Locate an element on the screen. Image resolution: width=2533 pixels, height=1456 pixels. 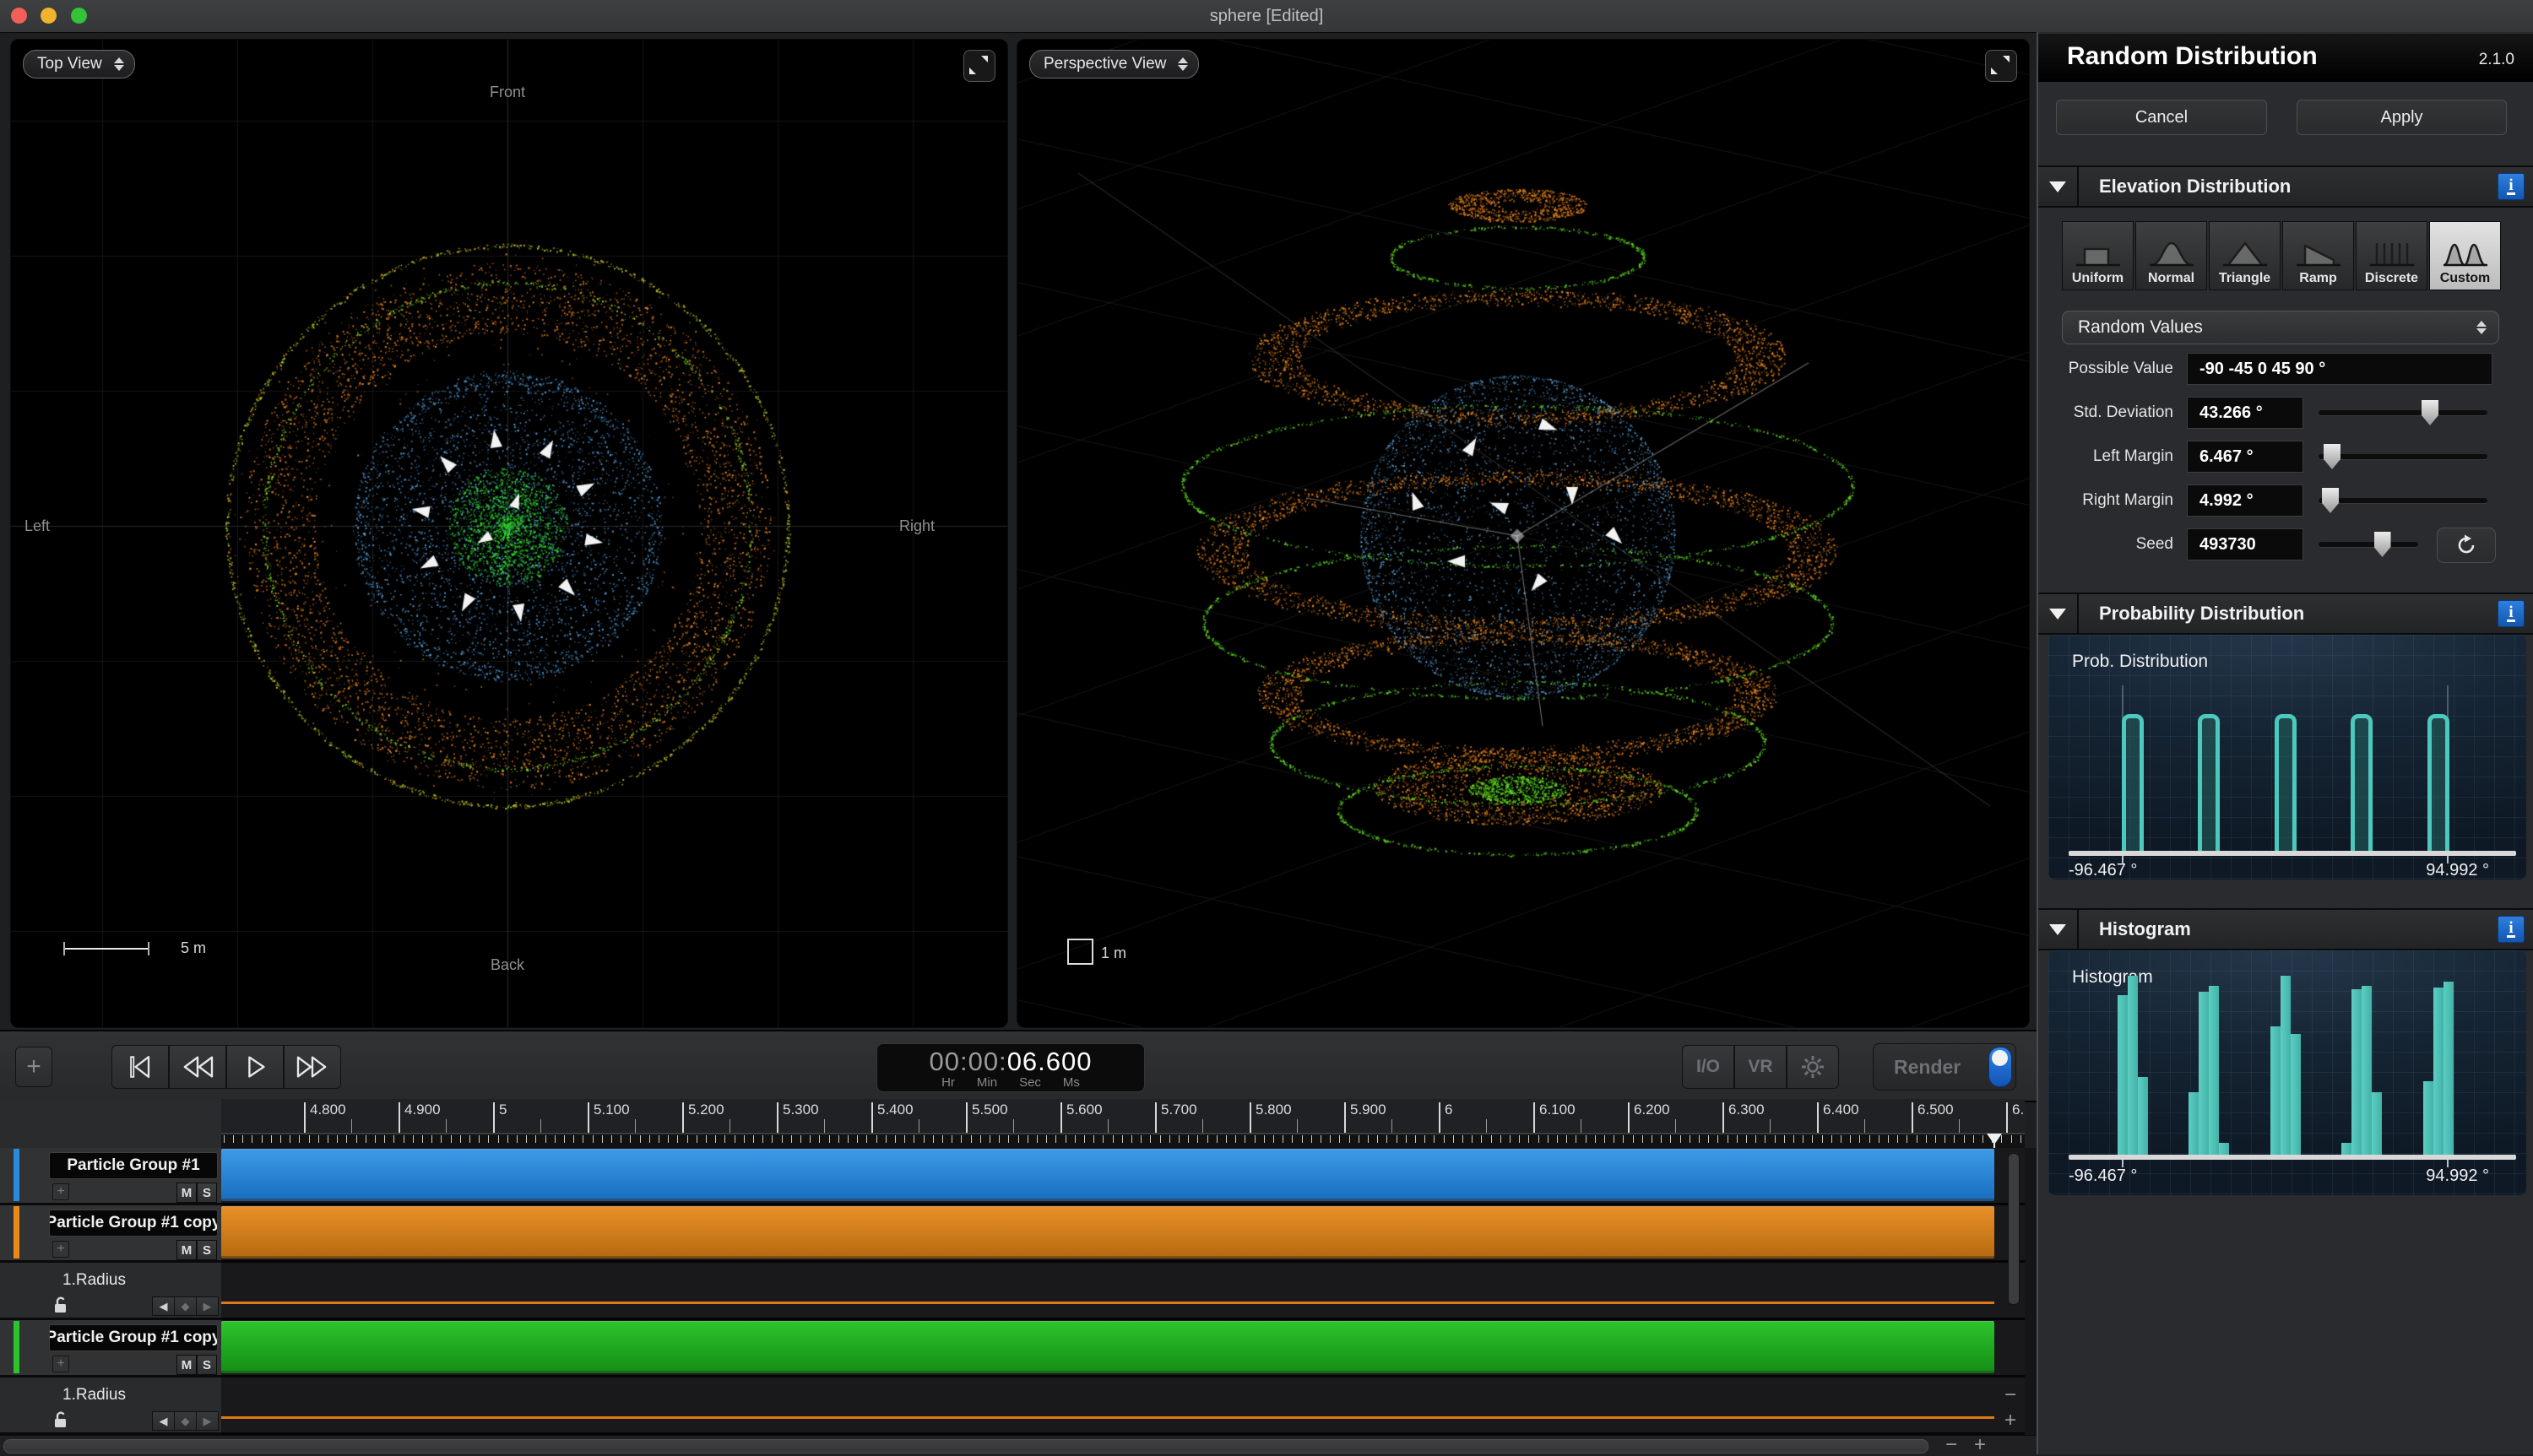
param-row: Right Margin 4.992 ° is located at coordinates (2286, 503).